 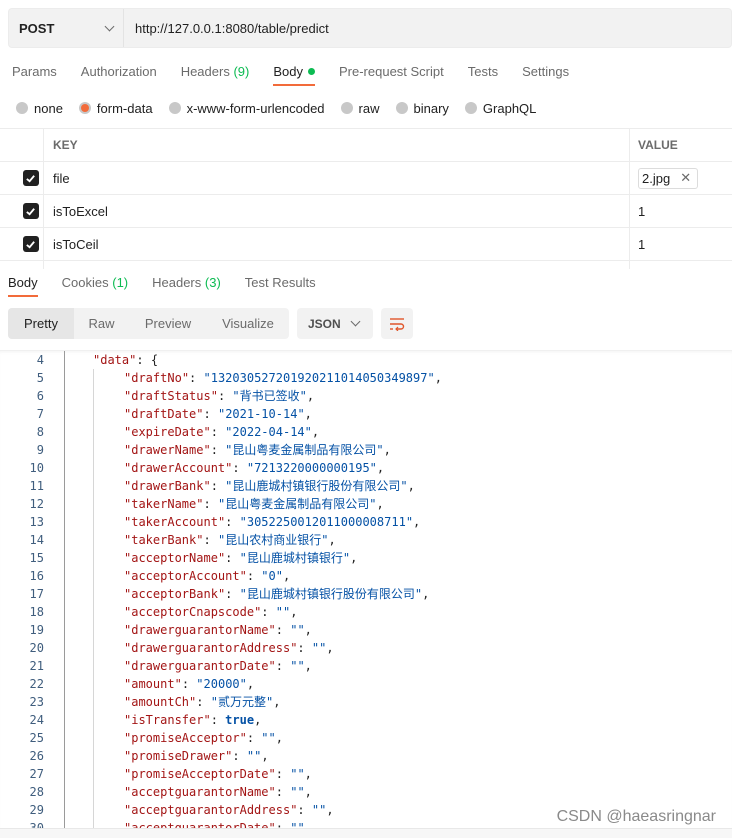 What do you see at coordinates (37, 28) in the screenshot?
I see `method-label: POST` at bounding box center [37, 28].